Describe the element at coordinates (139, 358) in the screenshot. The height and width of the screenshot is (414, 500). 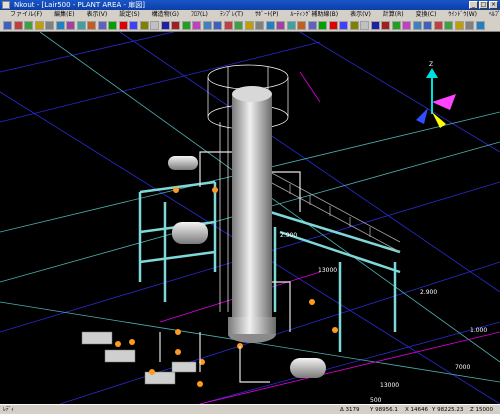
I see `pumps` at that location.